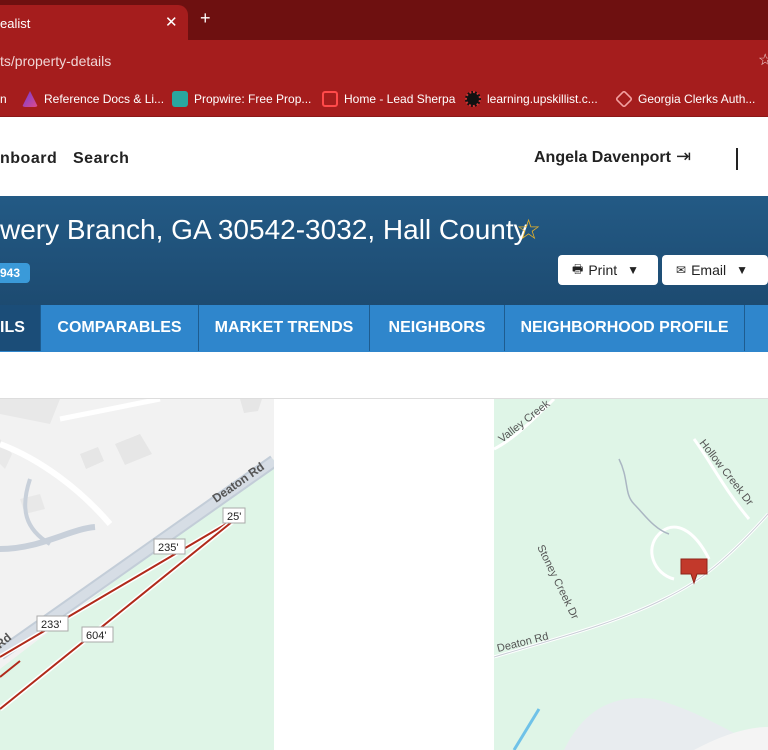  Describe the element at coordinates (384, 157) in the screenshot. I see `app-header: nboard Search Angela Davenport ⇥` at that location.